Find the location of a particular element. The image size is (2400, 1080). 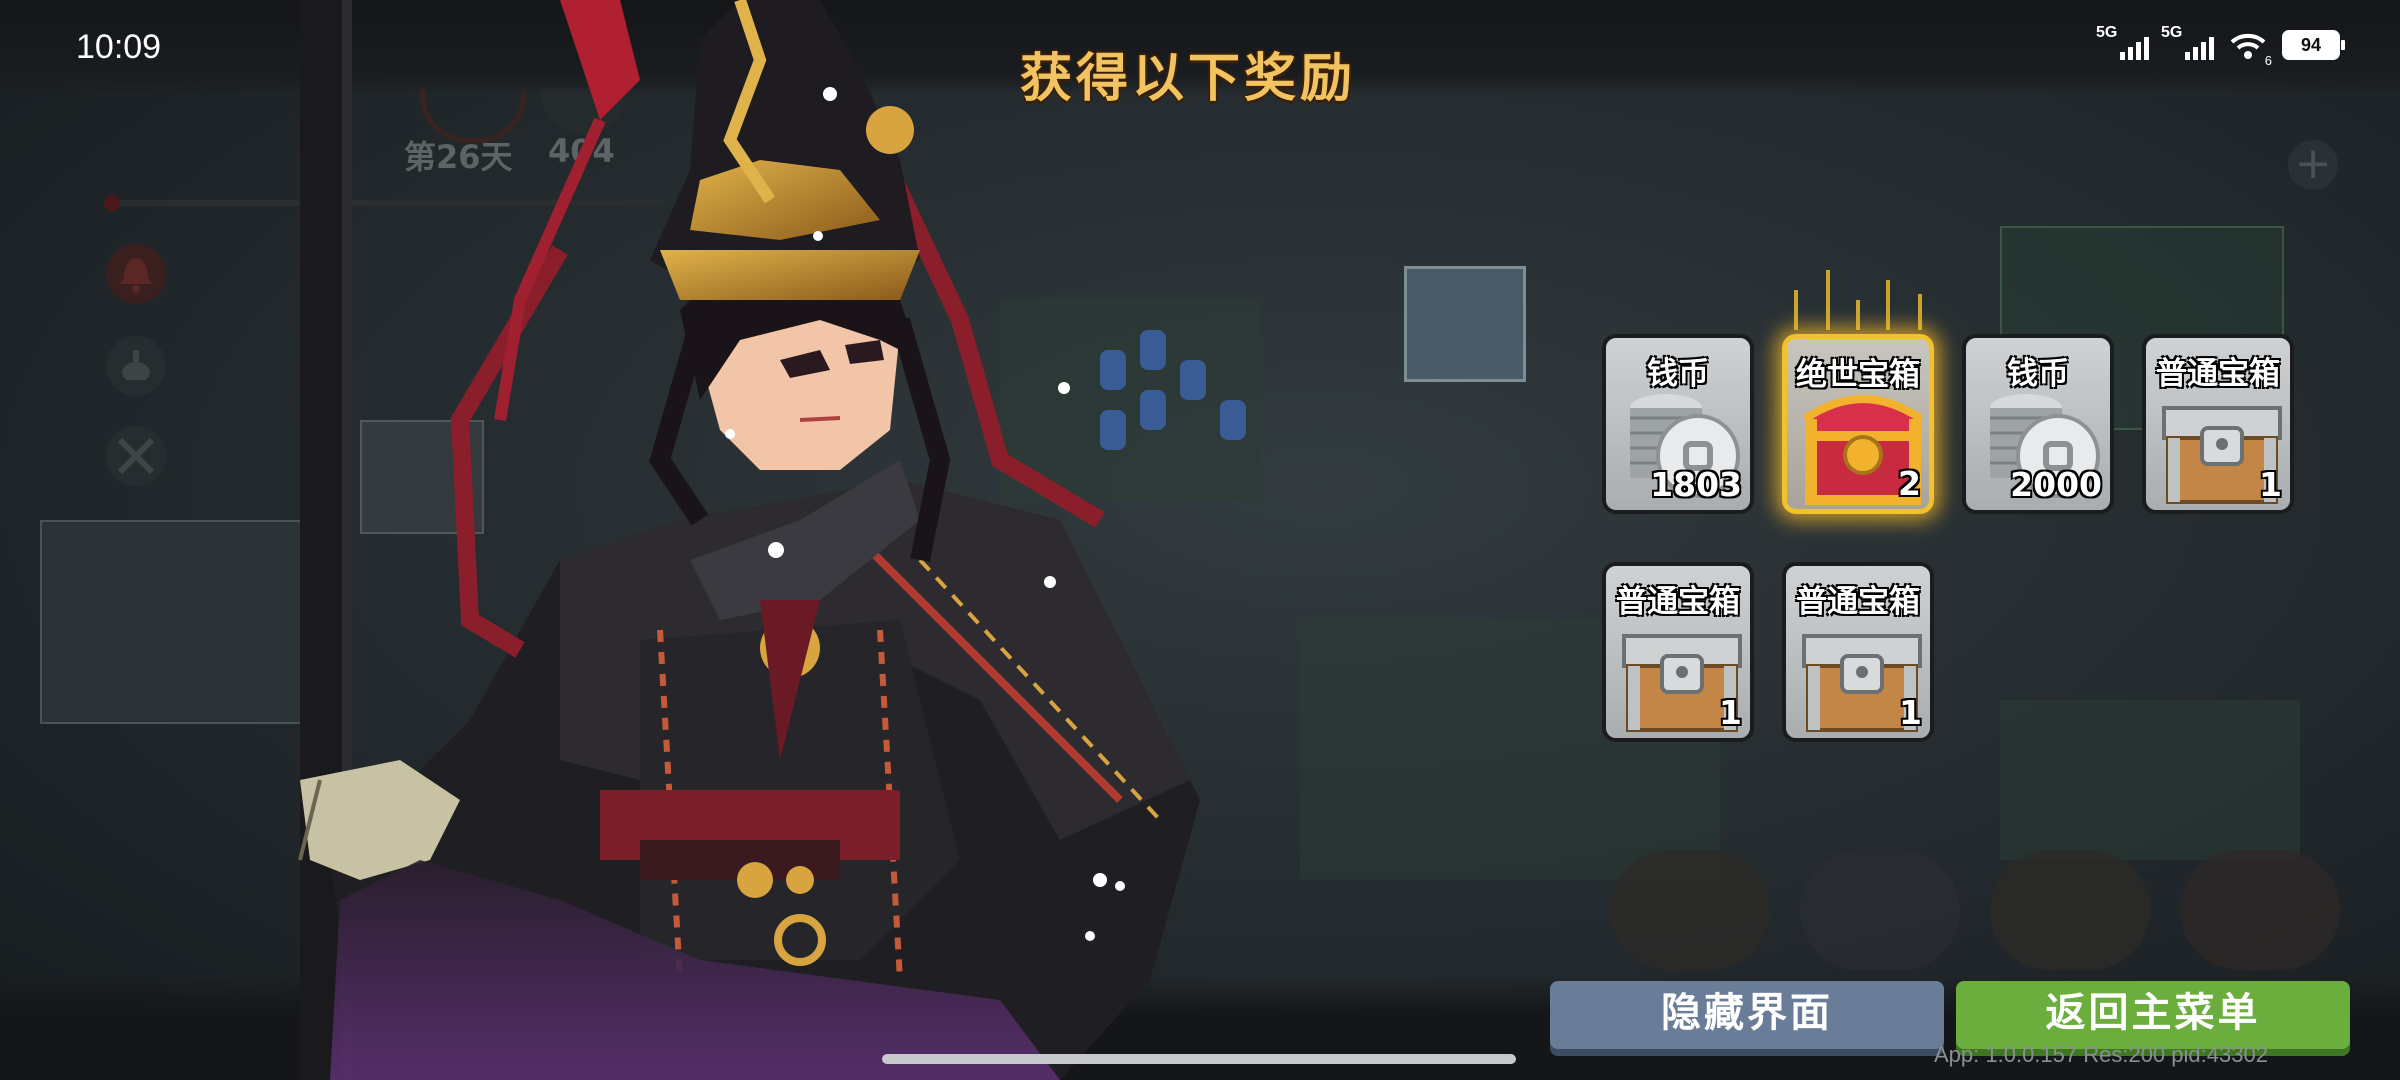

reward-item: 绝世宝箱 2 is located at coordinates (1858, 424).